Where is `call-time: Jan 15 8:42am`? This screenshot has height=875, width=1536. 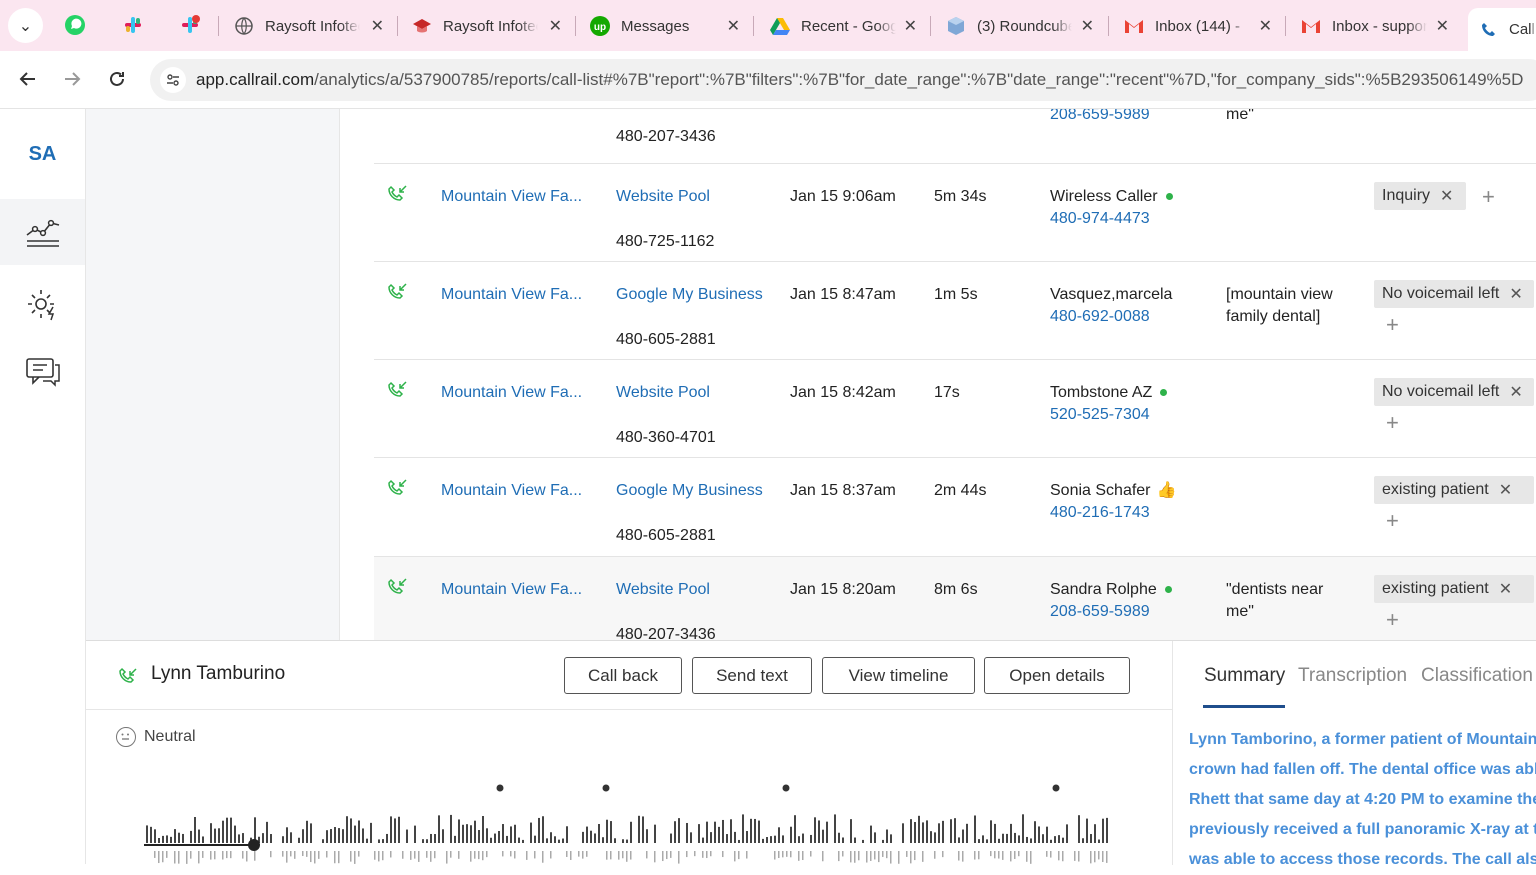
call-time: Jan 15 8:42am is located at coordinates (843, 392).